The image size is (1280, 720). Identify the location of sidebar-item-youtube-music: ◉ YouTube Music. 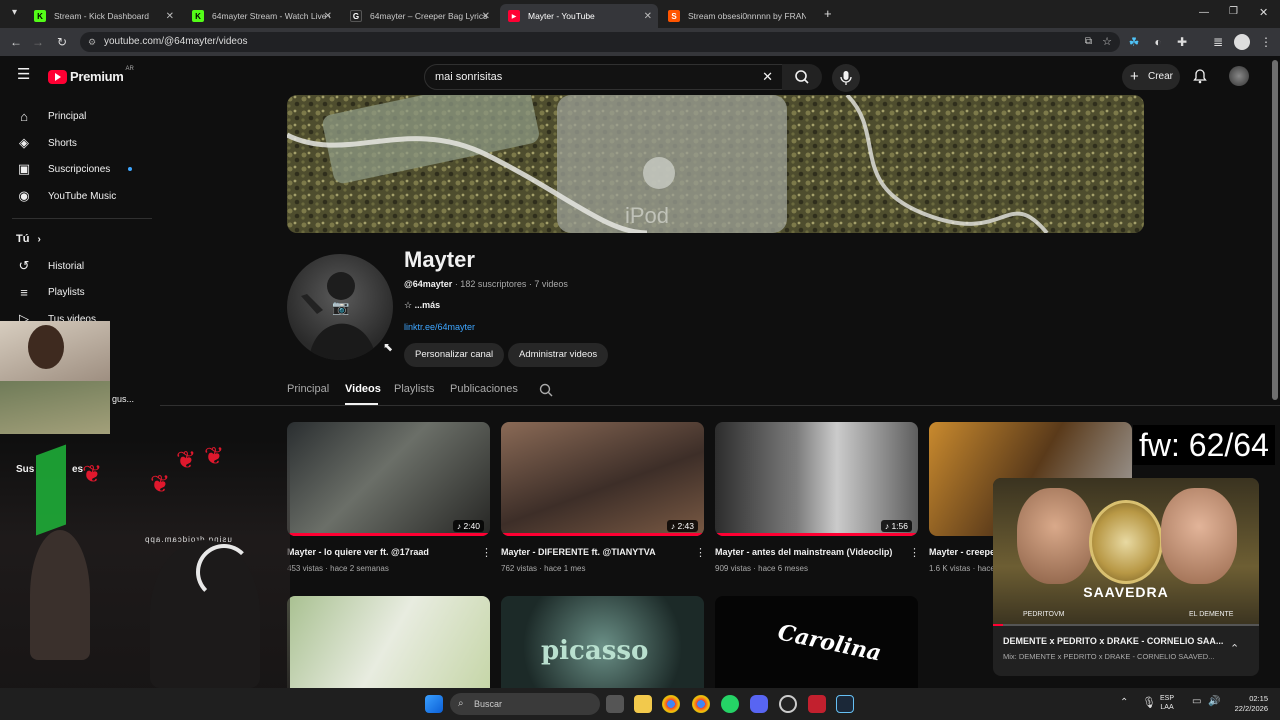
(75, 196).